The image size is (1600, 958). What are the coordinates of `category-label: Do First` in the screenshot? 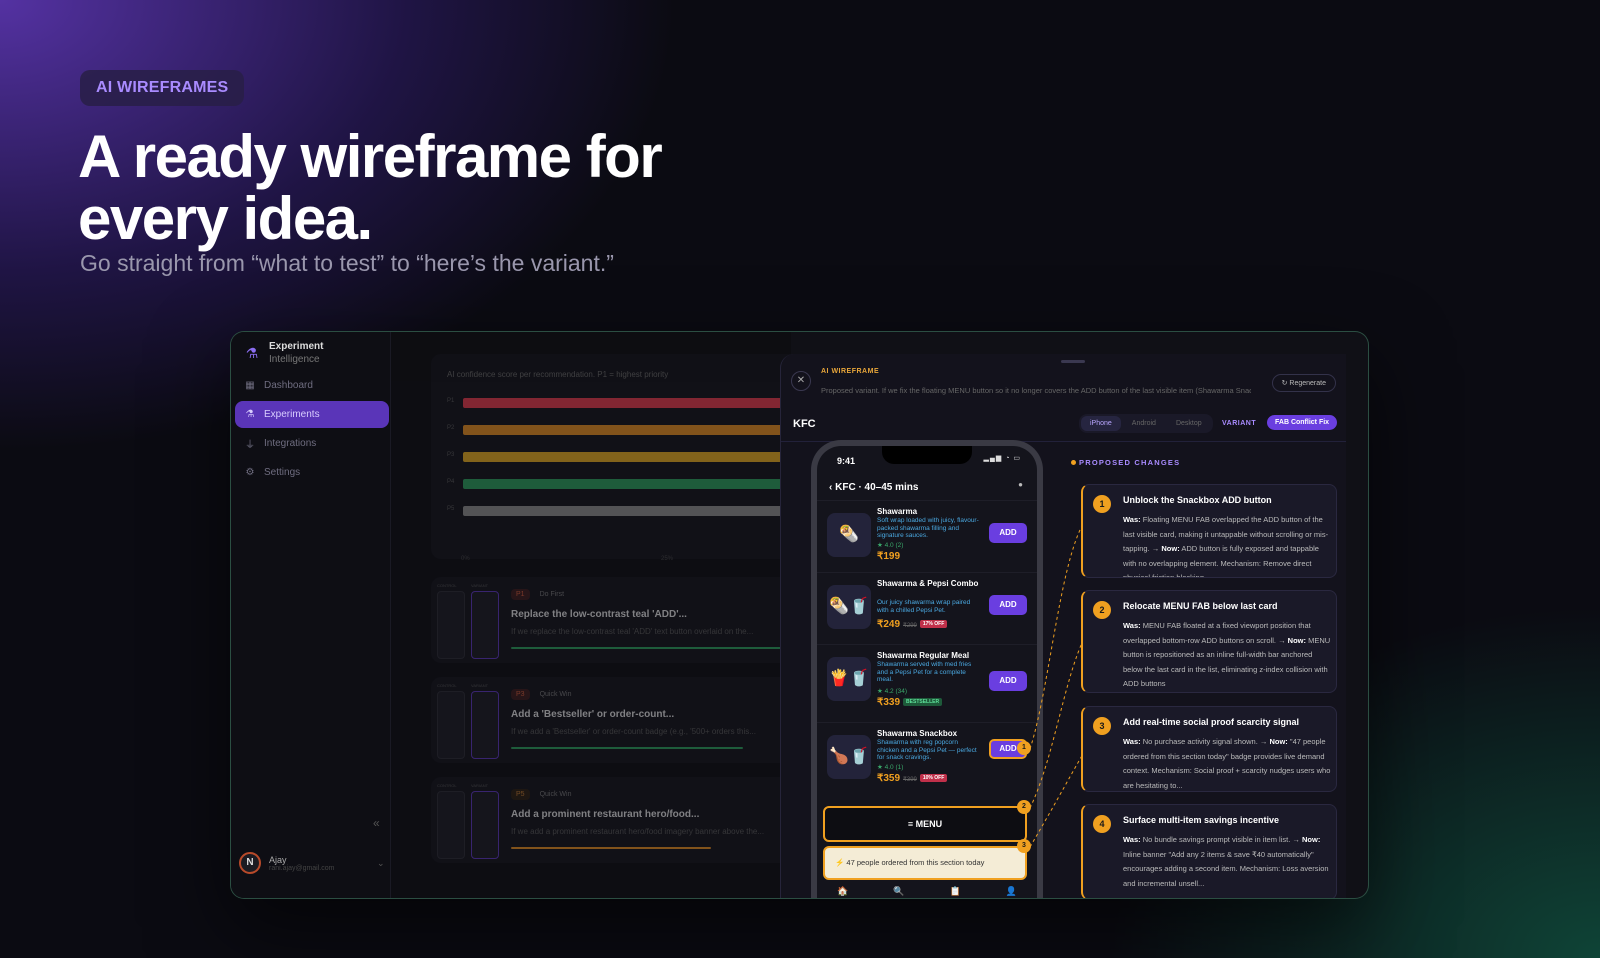 It's located at (552, 594).